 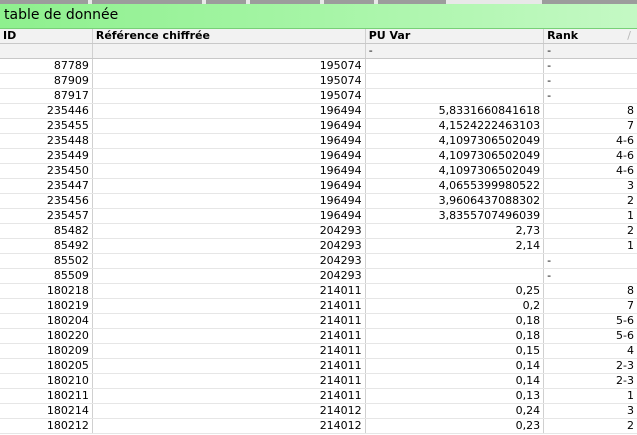 I want to click on cell-id: 180211, so click(x=46, y=396).